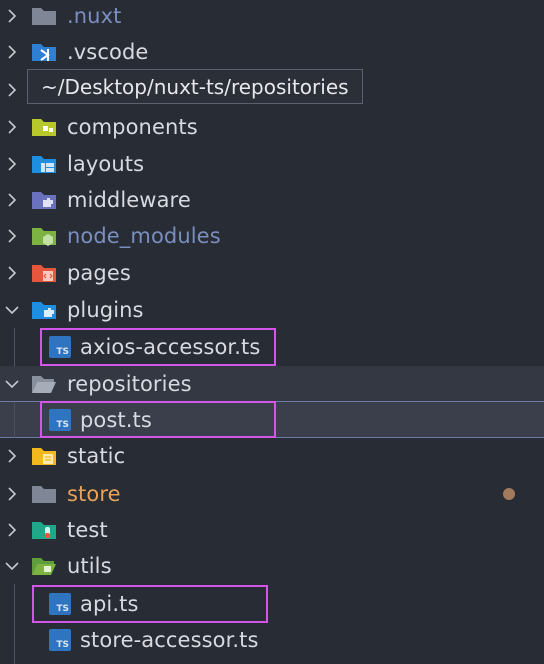 Image resolution: width=544 pixels, height=664 pixels. What do you see at coordinates (89, 566) in the screenshot?
I see `tree-item-label: utils` at bounding box center [89, 566].